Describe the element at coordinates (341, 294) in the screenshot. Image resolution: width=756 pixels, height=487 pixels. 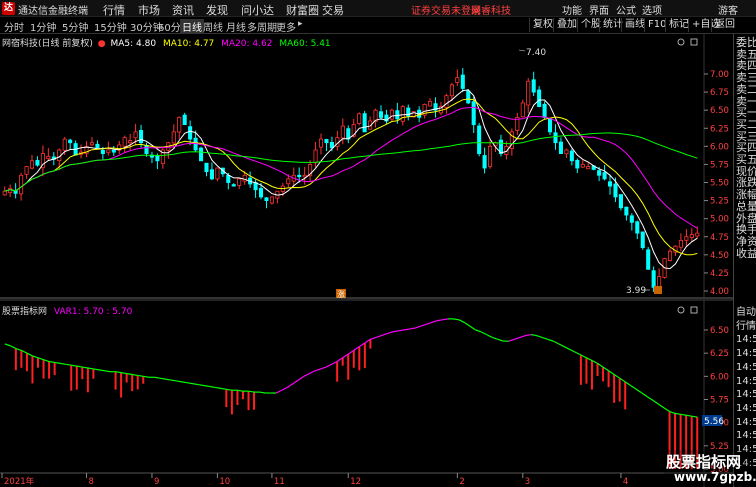
I see `limit-up-mark: 涨` at that location.